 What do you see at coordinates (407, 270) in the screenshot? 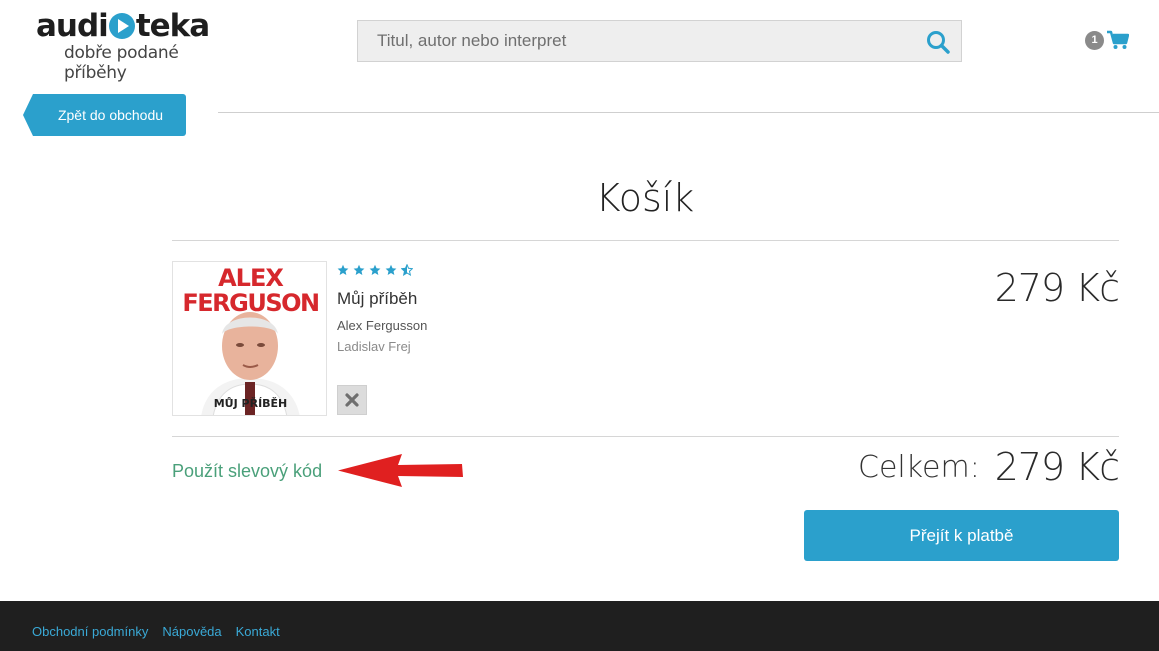
I see `star-half-icon` at bounding box center [407, 270].